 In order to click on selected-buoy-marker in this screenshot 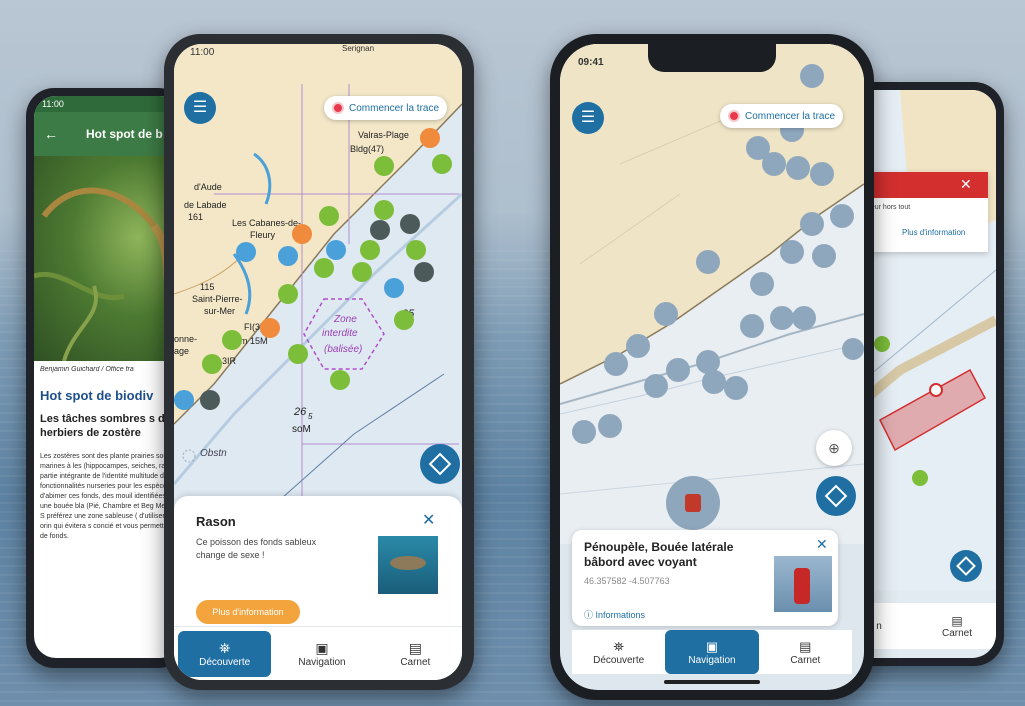, I will do `click(693, 503)`.